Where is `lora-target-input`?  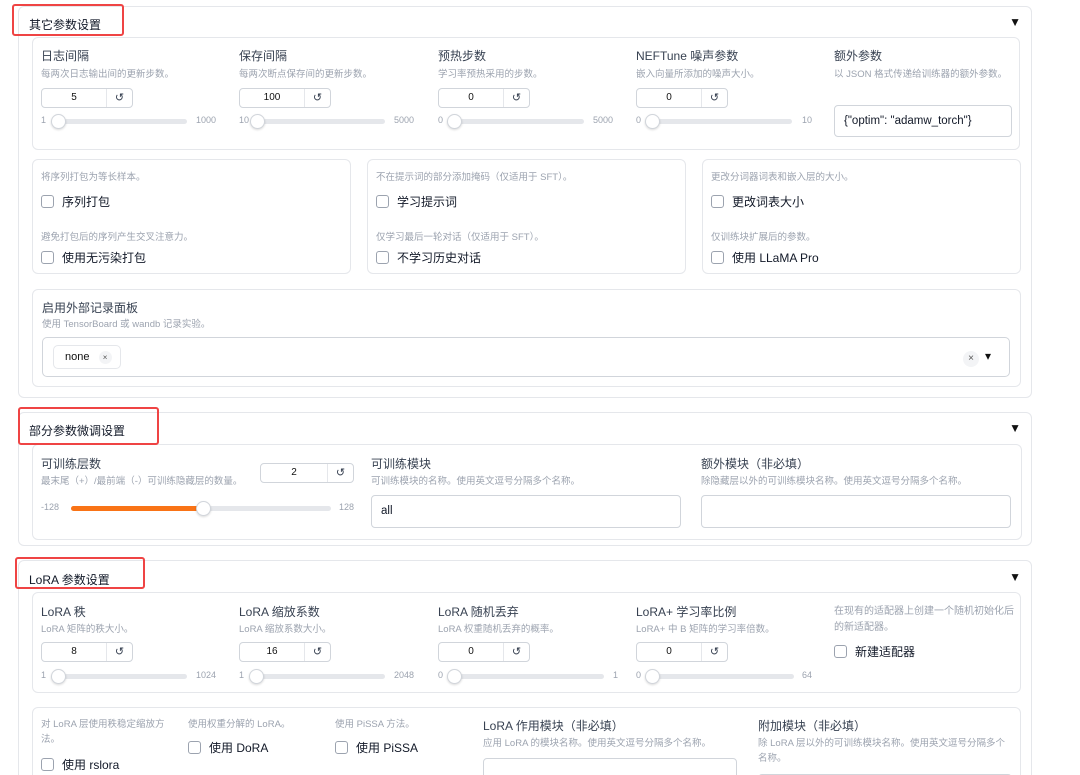 lora-target-input is located at coordinates (610, 766).